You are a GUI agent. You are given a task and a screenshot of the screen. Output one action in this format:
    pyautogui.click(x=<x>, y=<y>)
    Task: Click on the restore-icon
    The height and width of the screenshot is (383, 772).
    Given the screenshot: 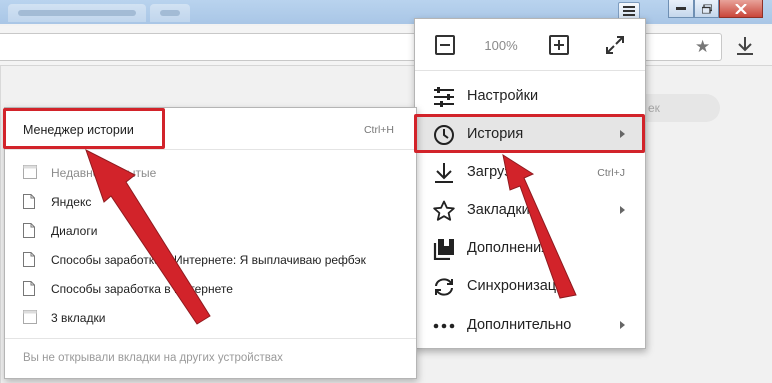 What is the action you would take?
    pyautogui.click(x=706, y=8)
    